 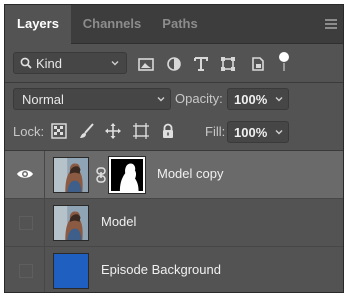 What do you see at coordinates (43, 99) in the screenshot?
I see `blend-mode-value: Normal` at bounding box center [43, 99].